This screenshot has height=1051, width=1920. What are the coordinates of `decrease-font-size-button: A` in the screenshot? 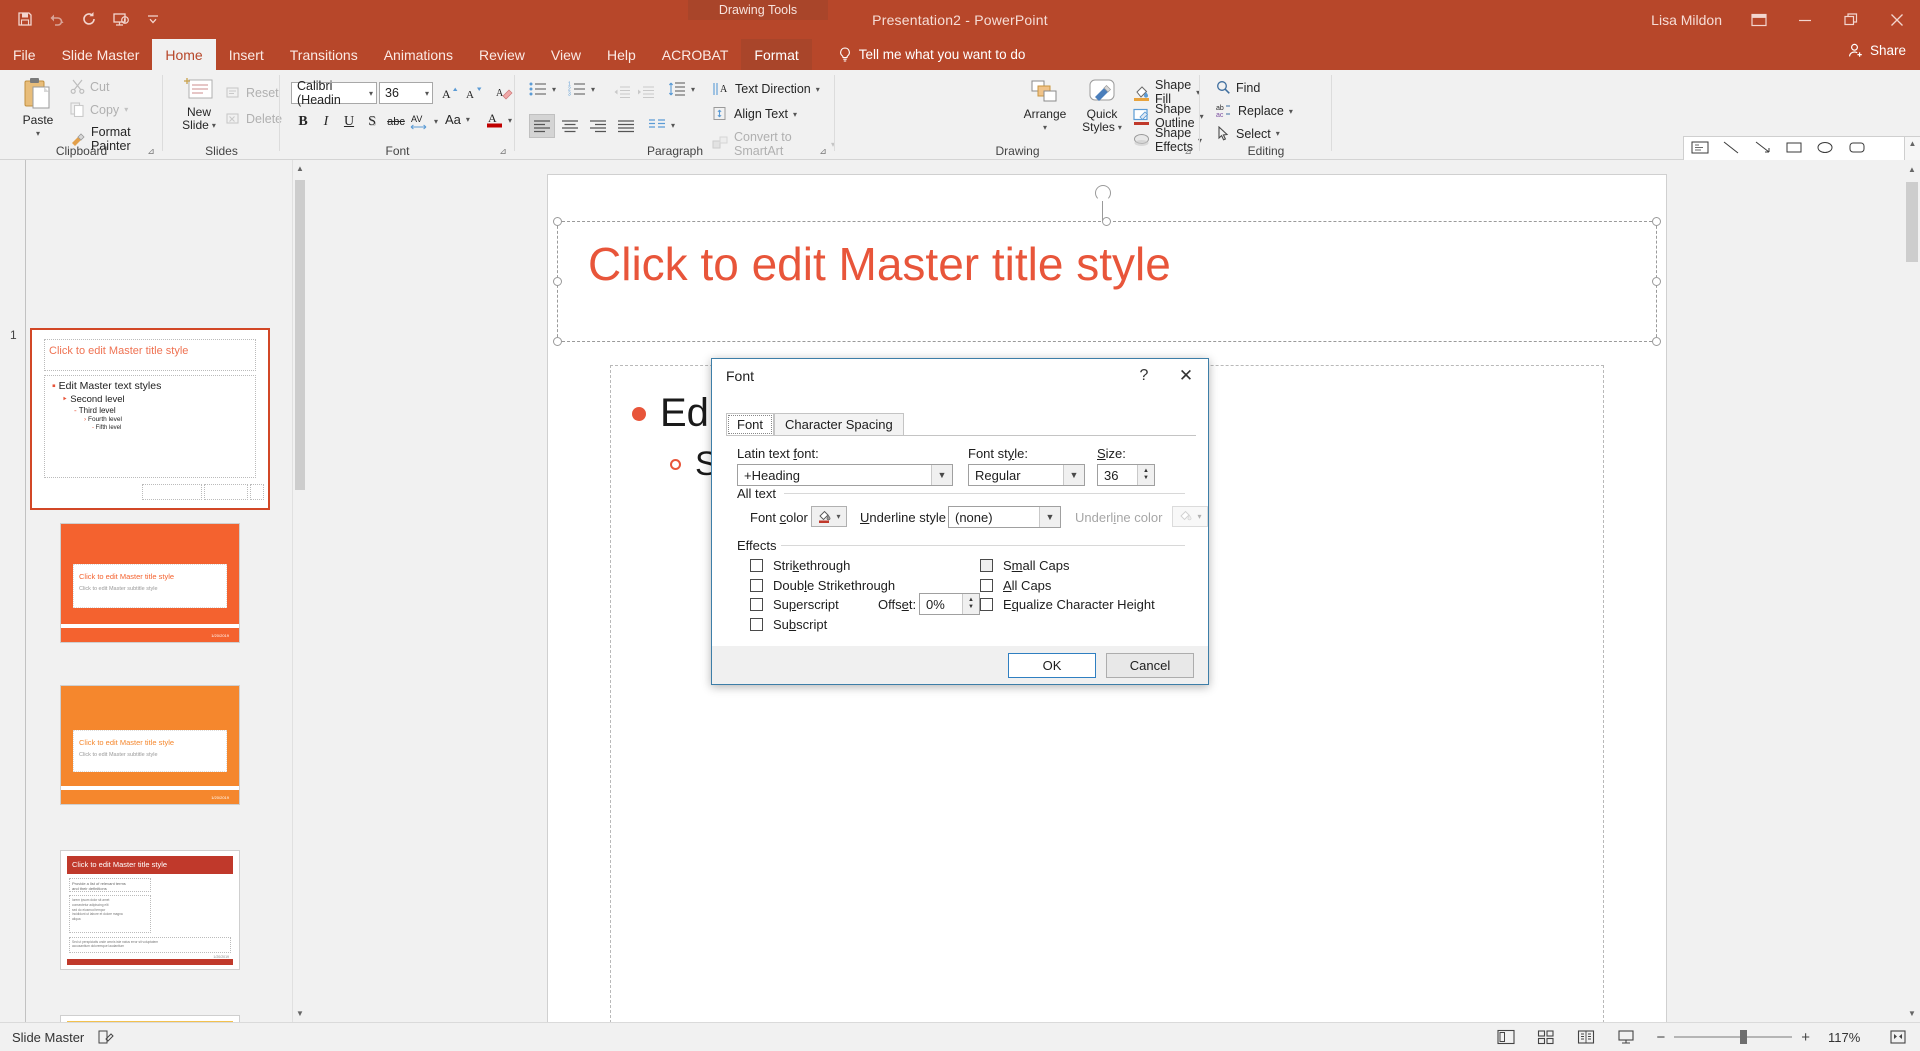 It's located at (474, 92).